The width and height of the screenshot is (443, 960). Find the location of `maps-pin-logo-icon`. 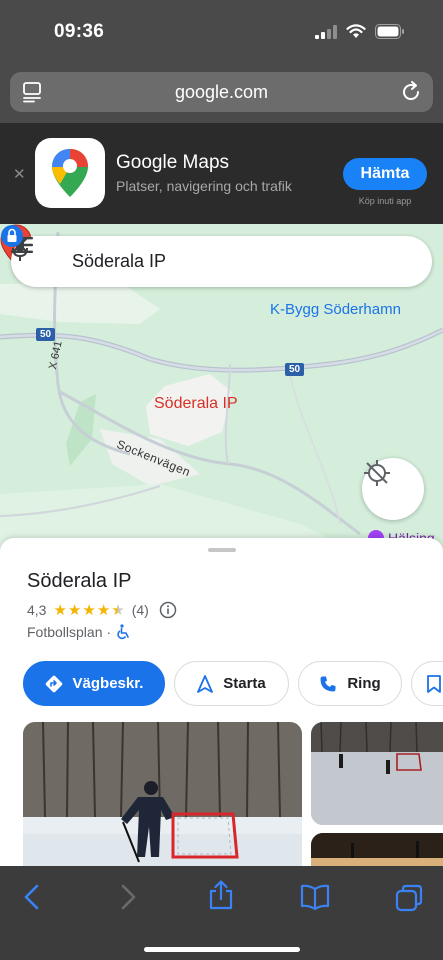

maps-pin-logo-icon is located at coordinates (70, 173).